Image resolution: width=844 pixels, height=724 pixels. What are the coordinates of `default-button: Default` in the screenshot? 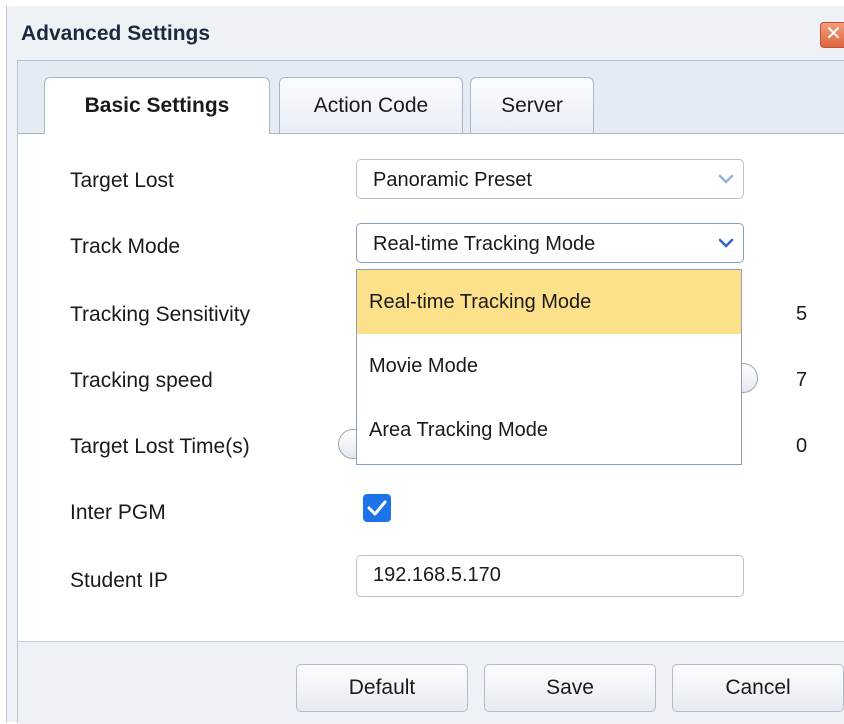 It's located at (382, 688).